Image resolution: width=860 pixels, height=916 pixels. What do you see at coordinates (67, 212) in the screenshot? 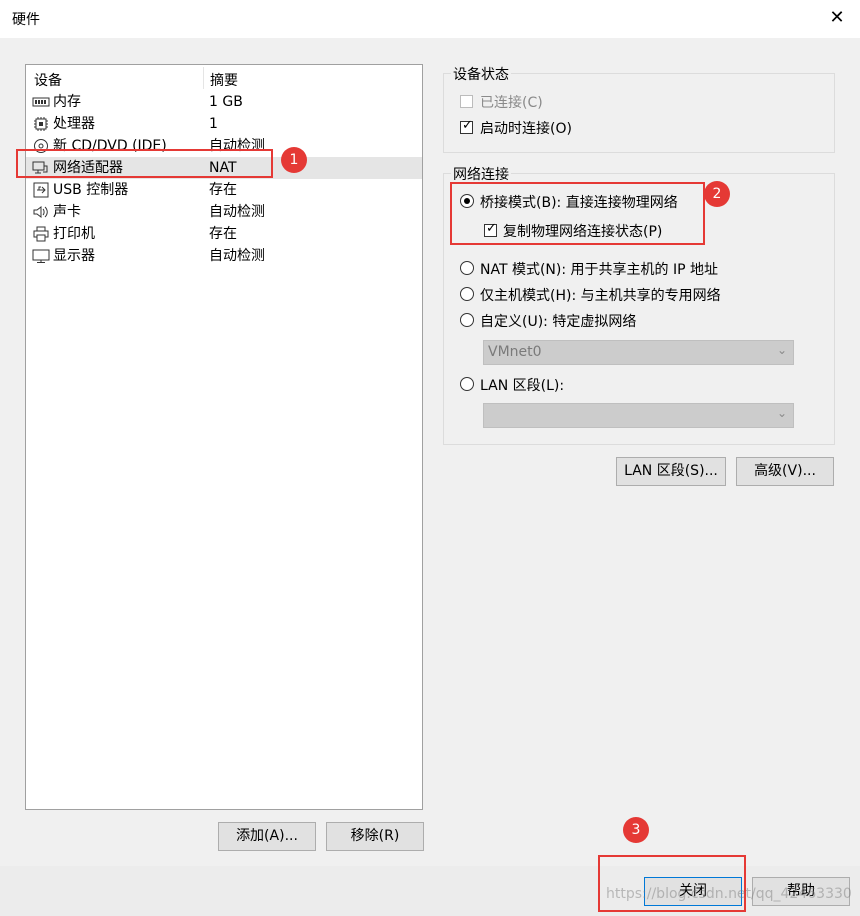
I see `device-name: 声卡` at bounding box center [67, 212].